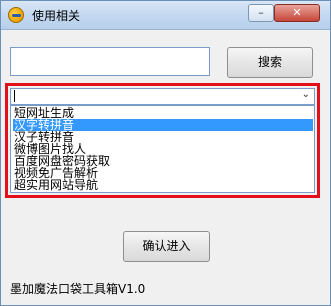  What do you see at coordinates (162, 96) in the screenshot?
I see `tool-select-combobox` at bounding box center [162, 96].